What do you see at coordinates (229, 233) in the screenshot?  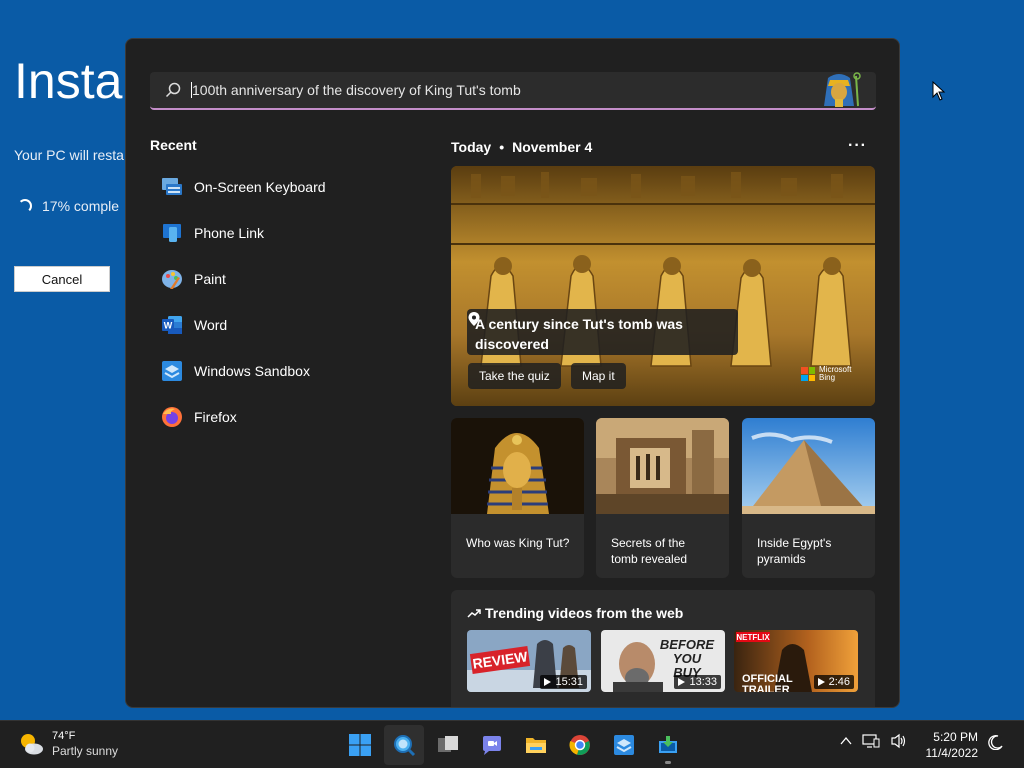 I see `recent-item-label: Phone Link` at bounding box center [229, 233].